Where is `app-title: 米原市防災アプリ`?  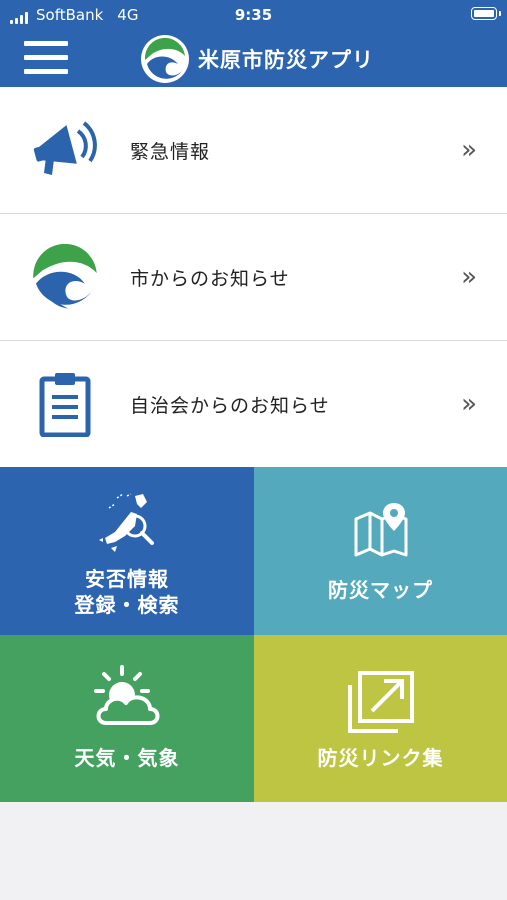
app-title: 米原市防災アプリ is located at coordinates (257, 59).